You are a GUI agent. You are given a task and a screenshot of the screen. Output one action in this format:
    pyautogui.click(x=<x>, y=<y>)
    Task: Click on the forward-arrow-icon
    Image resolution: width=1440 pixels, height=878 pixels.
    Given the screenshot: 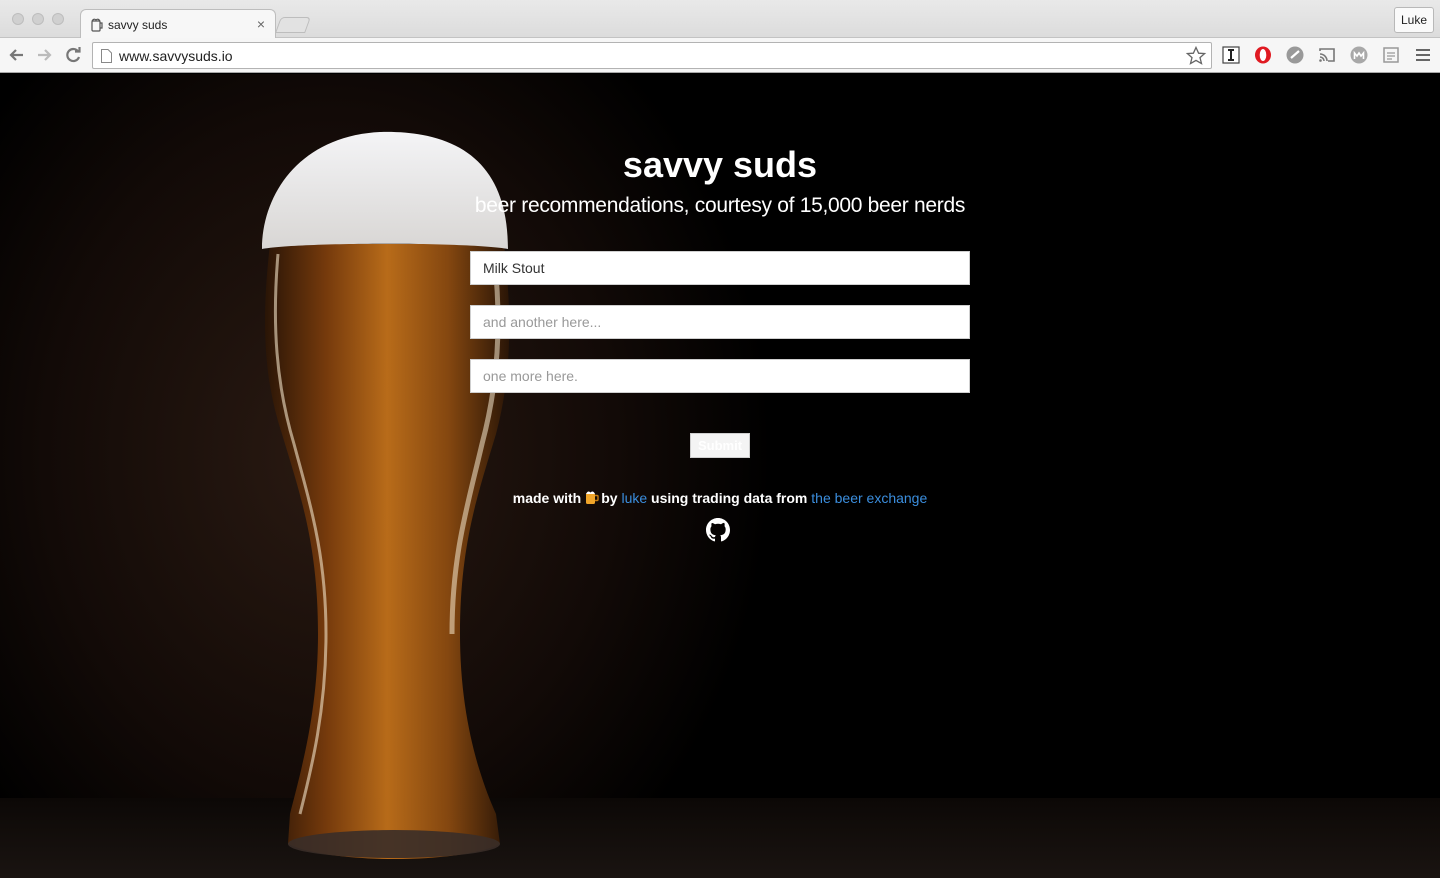 What is the action you would take?
    pyautogui.click(x=44, y=55)
    